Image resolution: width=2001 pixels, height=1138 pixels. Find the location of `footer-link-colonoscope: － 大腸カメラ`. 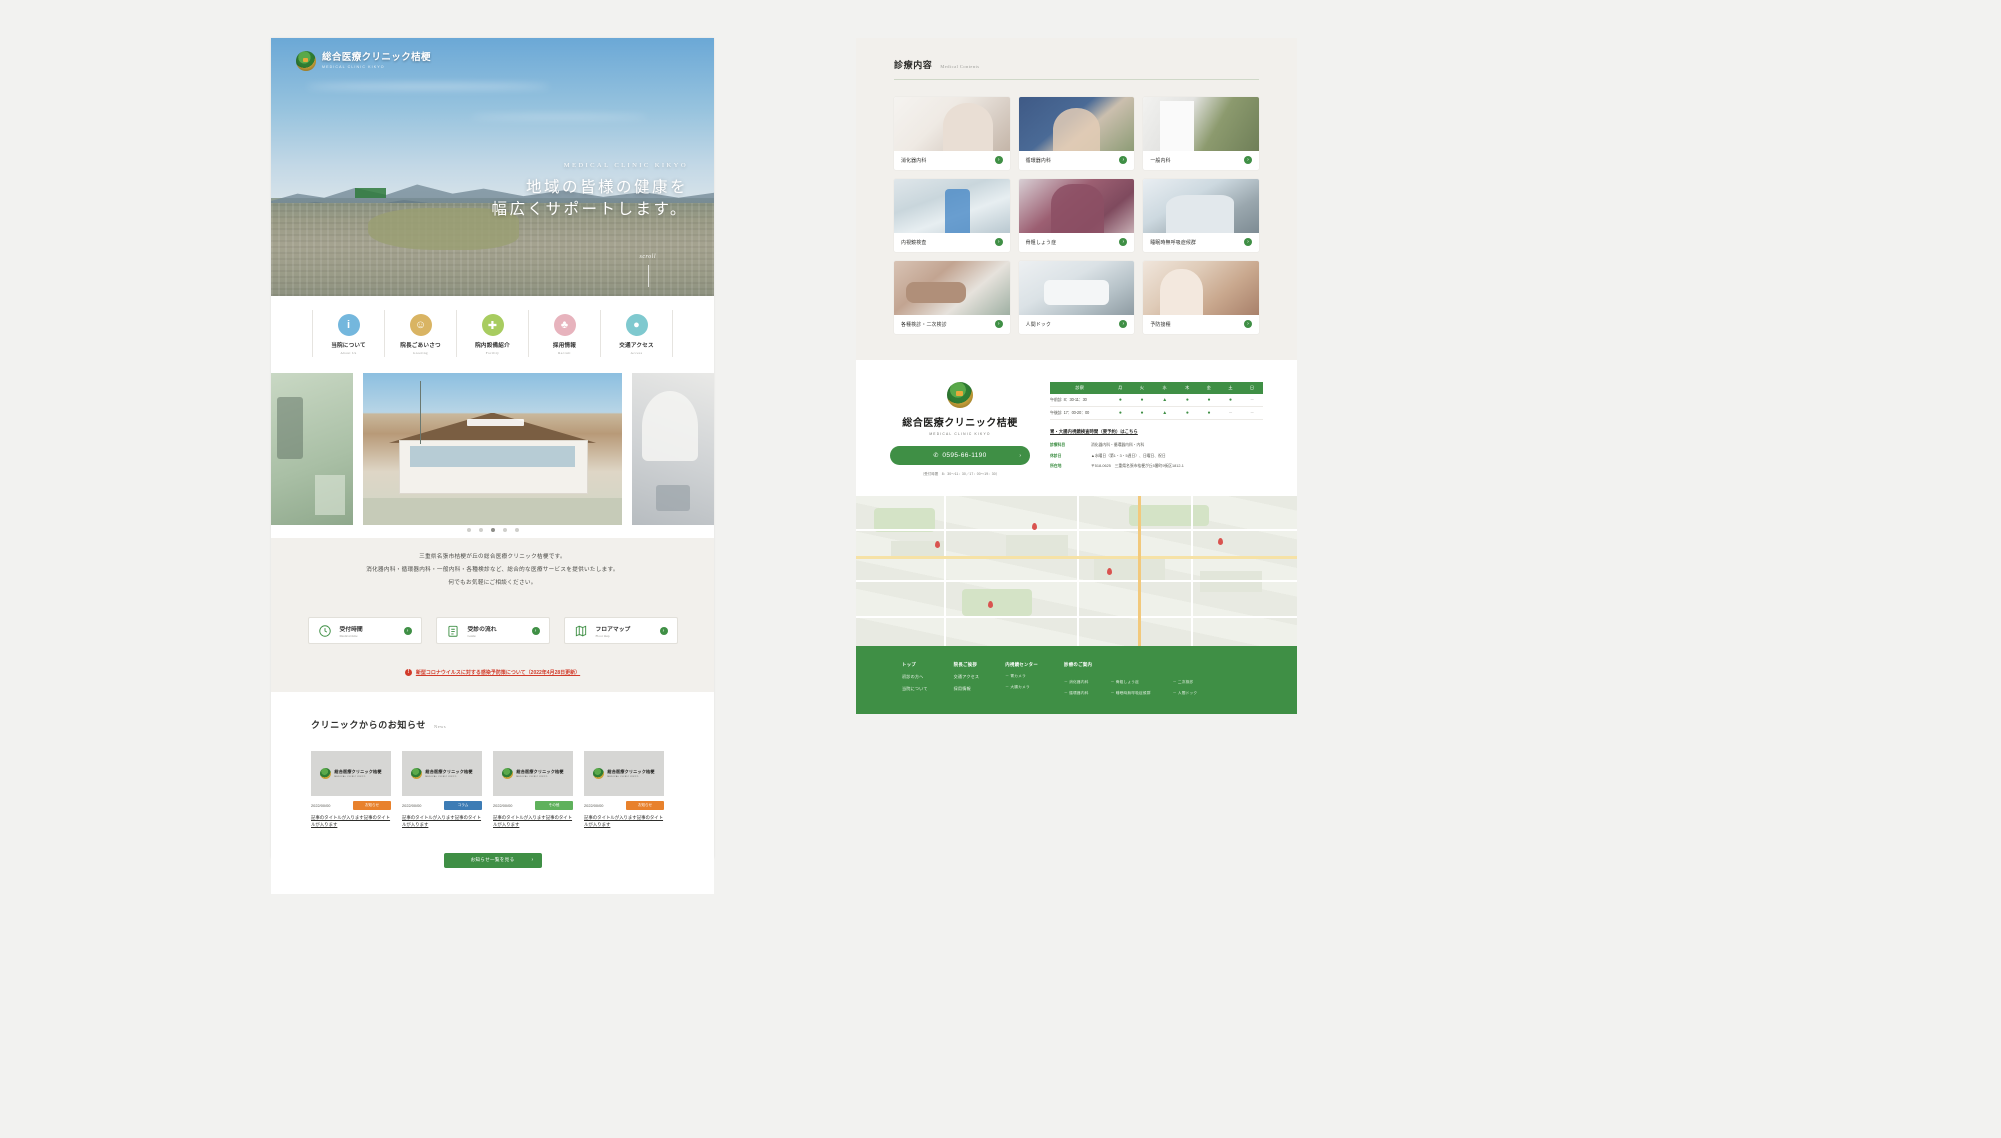

footer-link-colonoscope: － 大腸カメラ is located at coordinates (1021, 687).